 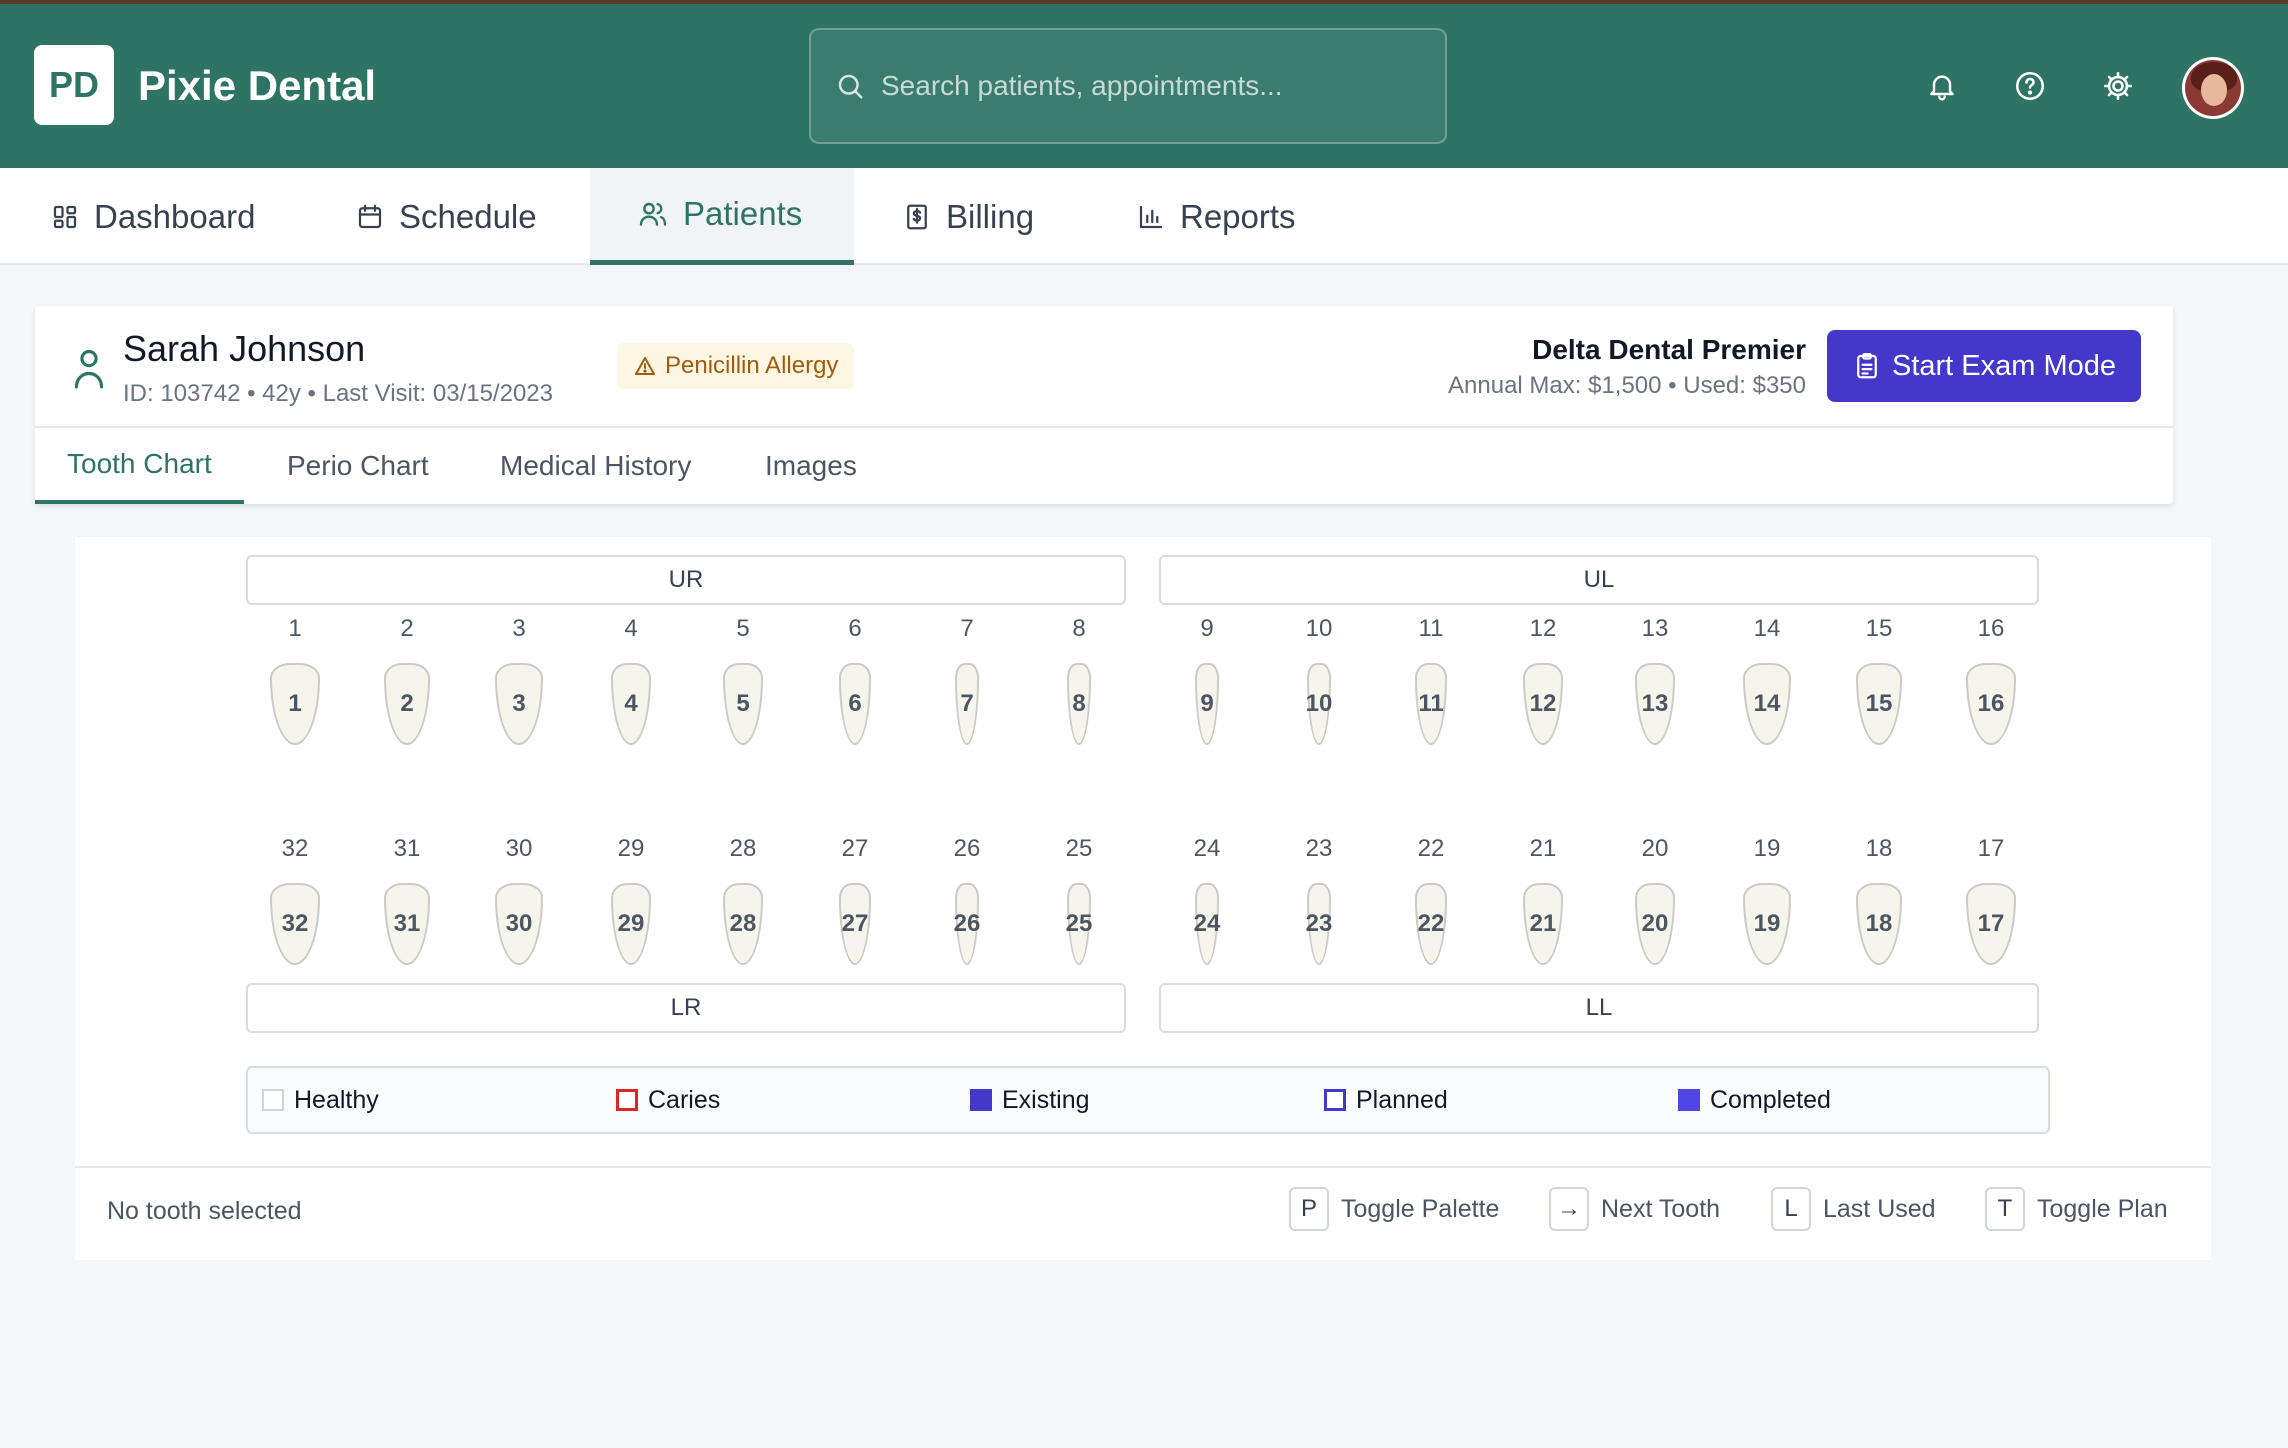 I want to click on nav-patients: Patients, so click(x=722, y=216).